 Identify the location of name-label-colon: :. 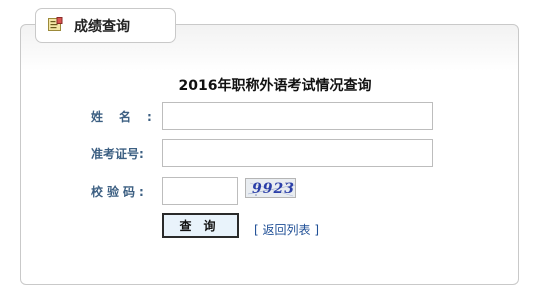
(149, 117).